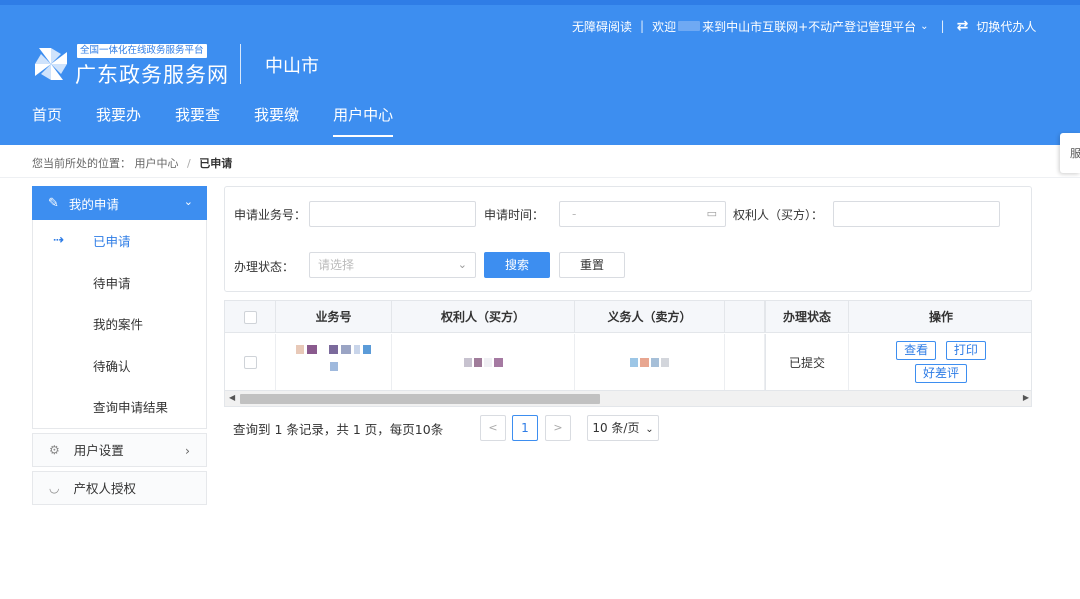 The height and width of the screenshot is (599, 1080). Describe the element at coordinates (483, 317) in the screenshot. I see `header-obligee: 权利人（买方）` at that location.